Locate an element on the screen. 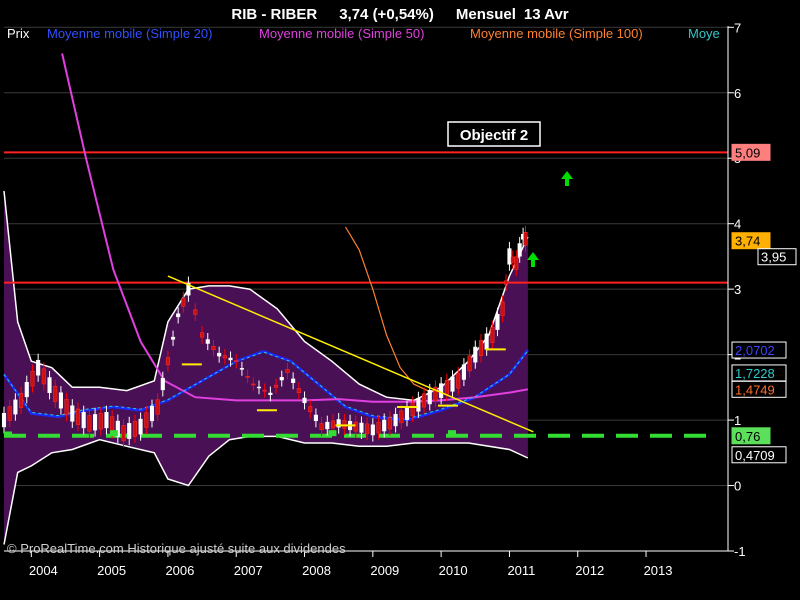 This screenshot has width=800, height=600. axis-badge-label: 3,95 is located at coordinates (773, 257).